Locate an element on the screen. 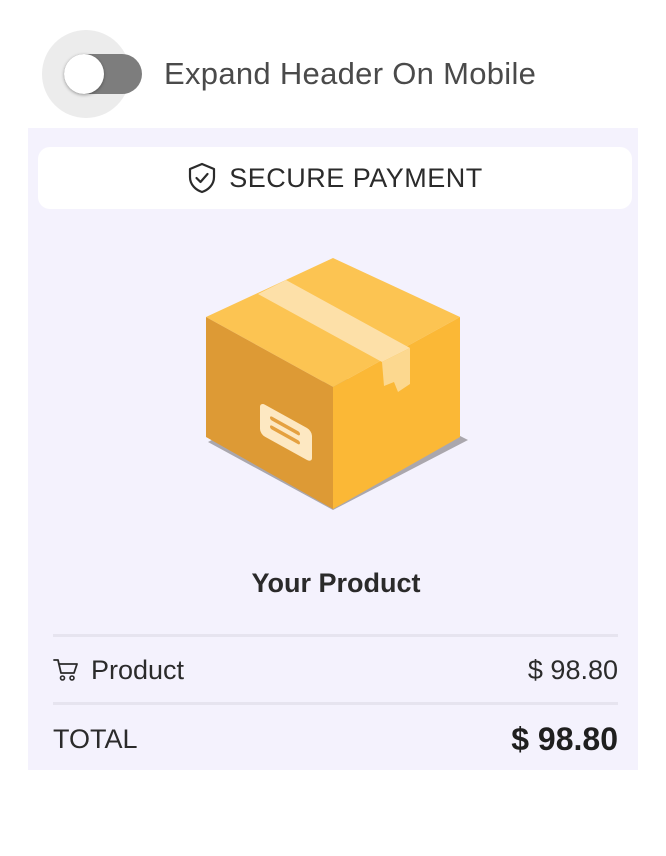 This screenshot has width=666, height=856. secure-payment-label: SECURE PAYMENT is located at coordinates (356, 177).